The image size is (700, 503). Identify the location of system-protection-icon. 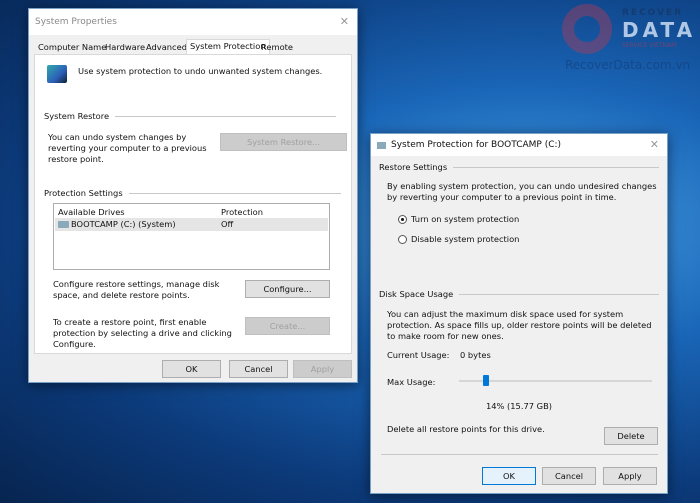
(57, 74).